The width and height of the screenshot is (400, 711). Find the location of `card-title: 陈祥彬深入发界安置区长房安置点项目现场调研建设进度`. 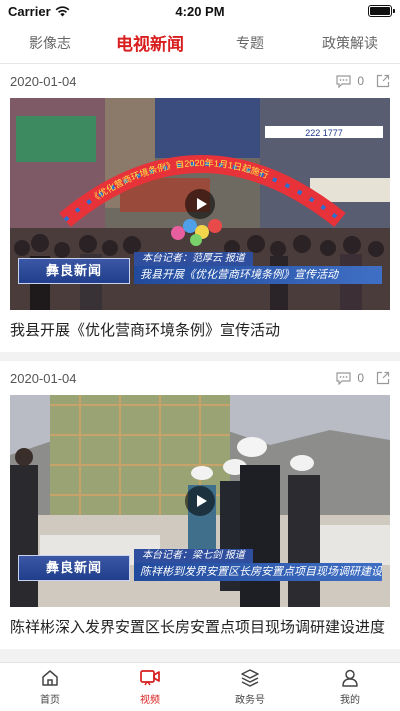

card-title: 陈祥彬深入发界安置区长房安置点项目现场调研建设进度 is located at coordinates (200, 628).